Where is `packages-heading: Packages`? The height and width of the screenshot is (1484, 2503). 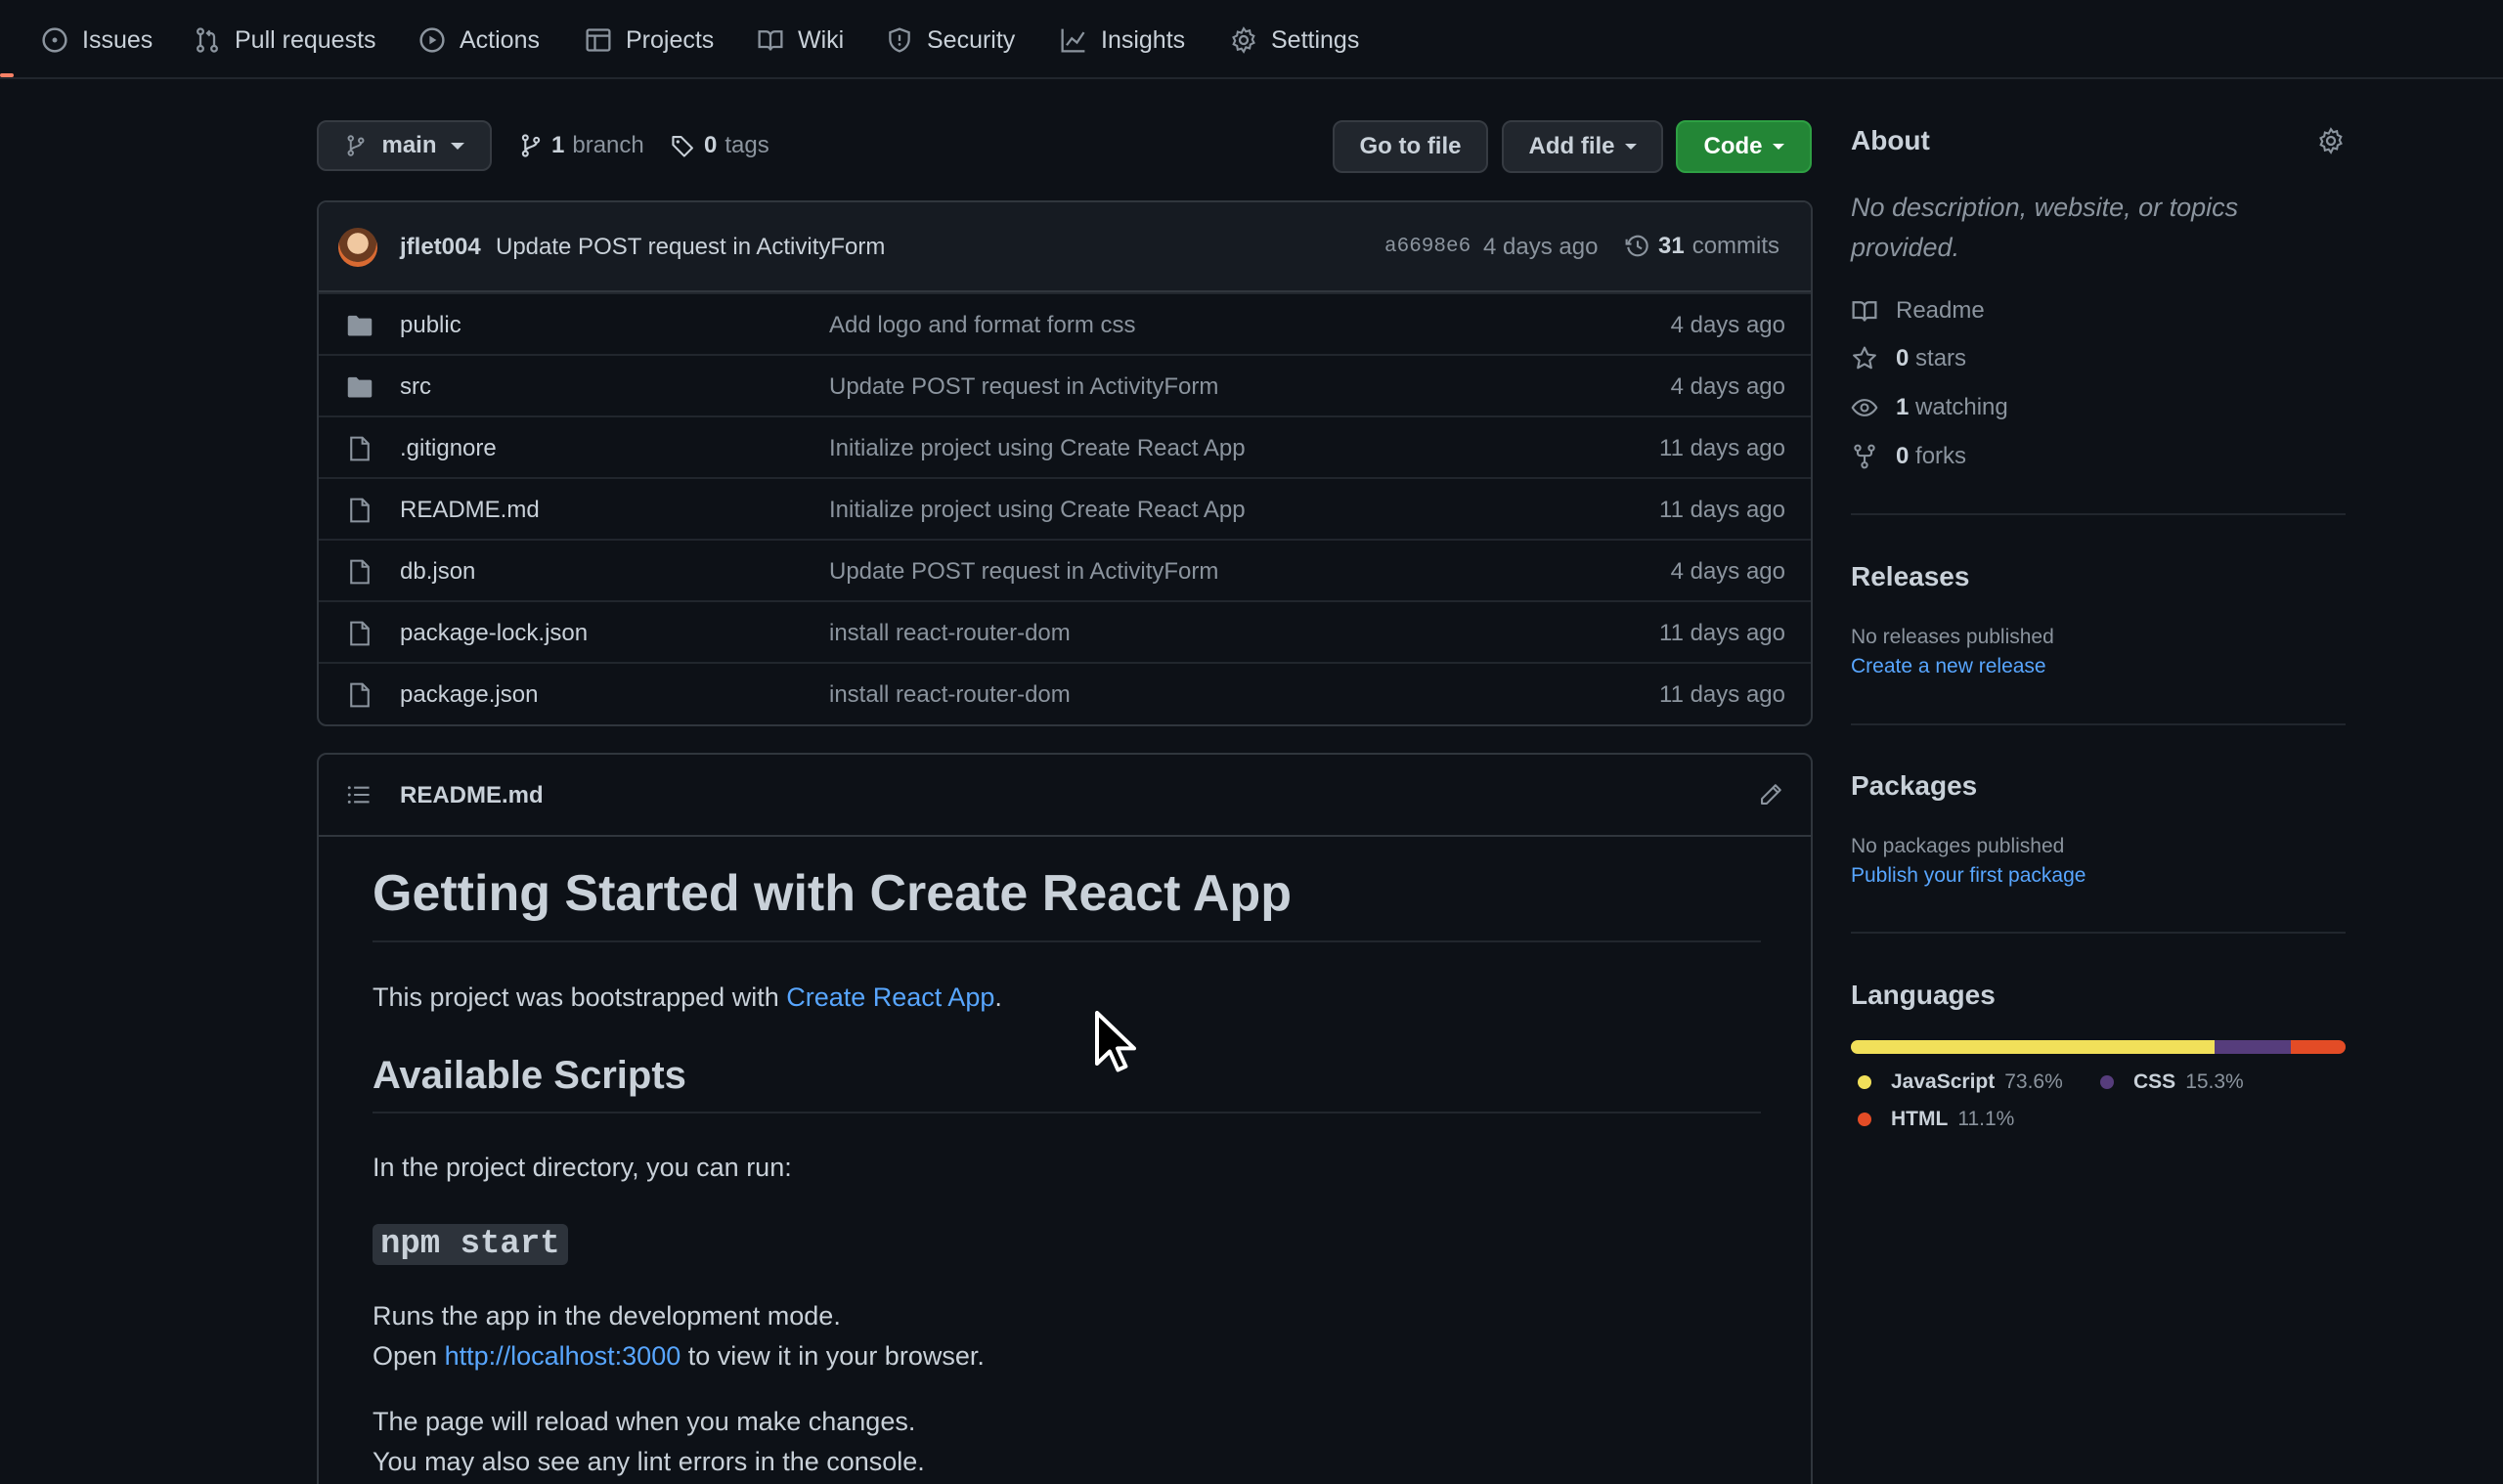 packages-heading: Packages is located at coordinates (2098, 786).